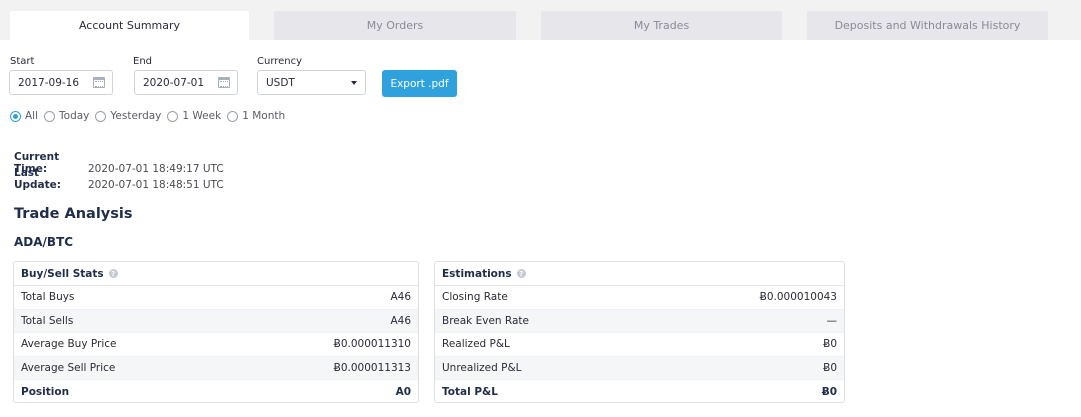 Image resolution: width=1081 pixels, height=417 pixels. I want to click on end-date-field: 2020-07-01, so click(186, 82).